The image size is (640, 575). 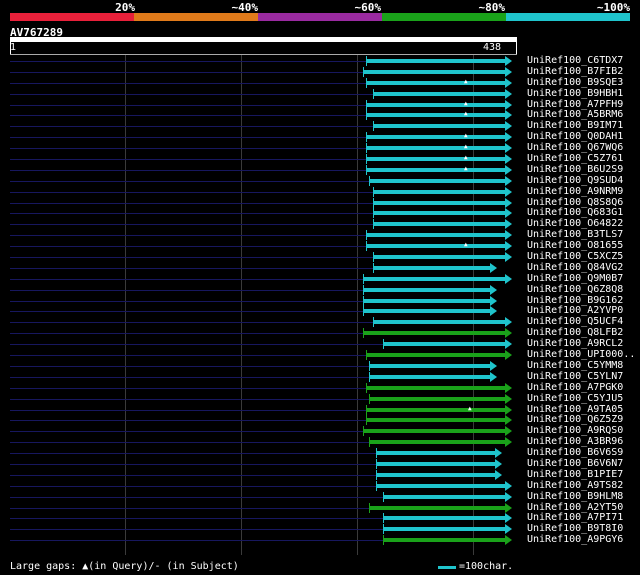 I want to click on hit-label: UniRef100_B9SQE3, so click(x=575, y=82).